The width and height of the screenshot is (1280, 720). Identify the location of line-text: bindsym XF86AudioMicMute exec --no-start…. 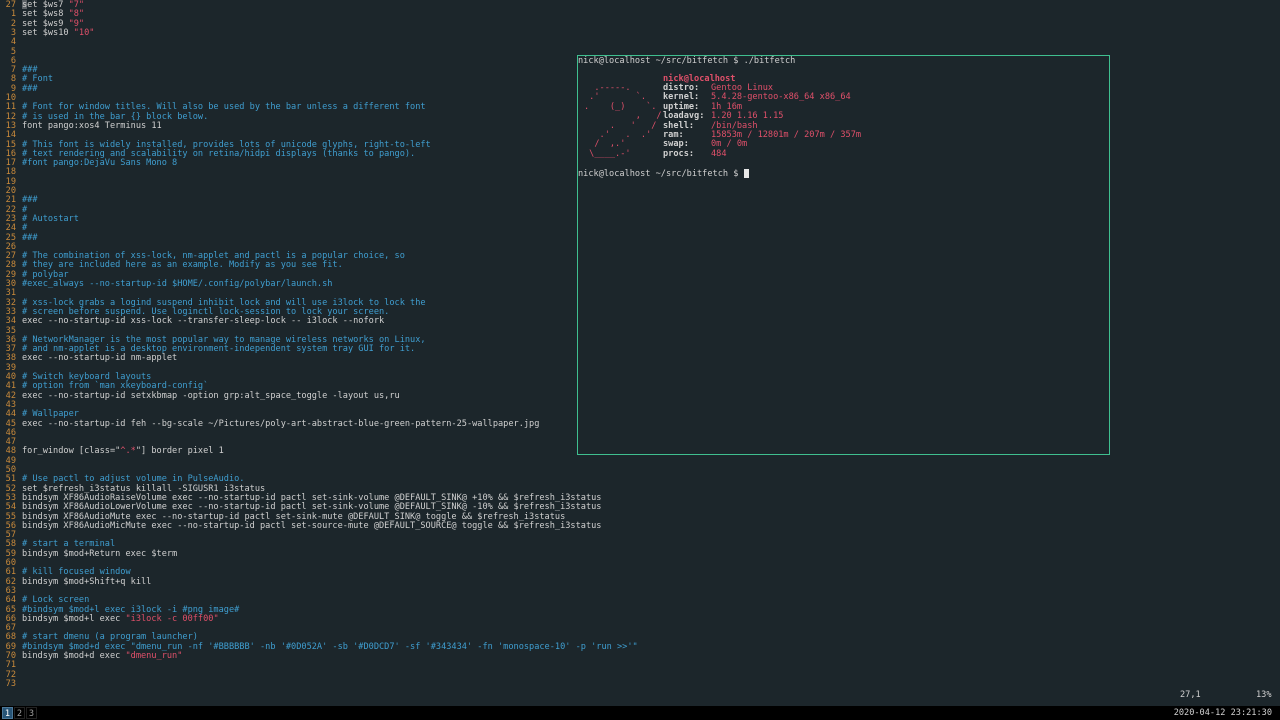
(312, 525).